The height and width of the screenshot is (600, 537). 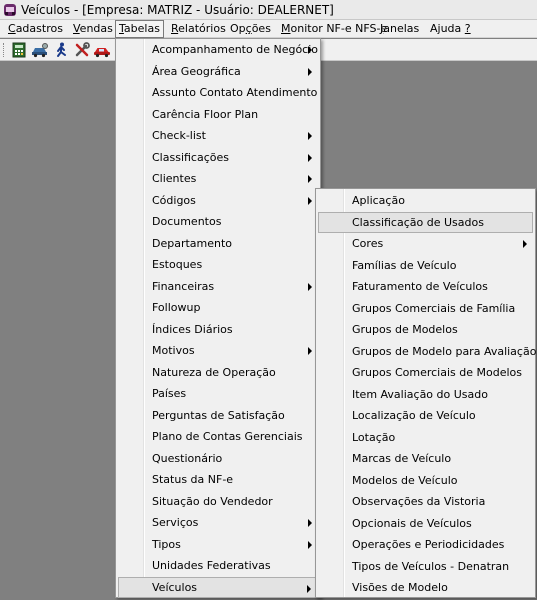 What do you see at coordinates (202, 28) in the screenshot?
I see `menubar-label-rest: elatórios` at bounding box center [202, 28].